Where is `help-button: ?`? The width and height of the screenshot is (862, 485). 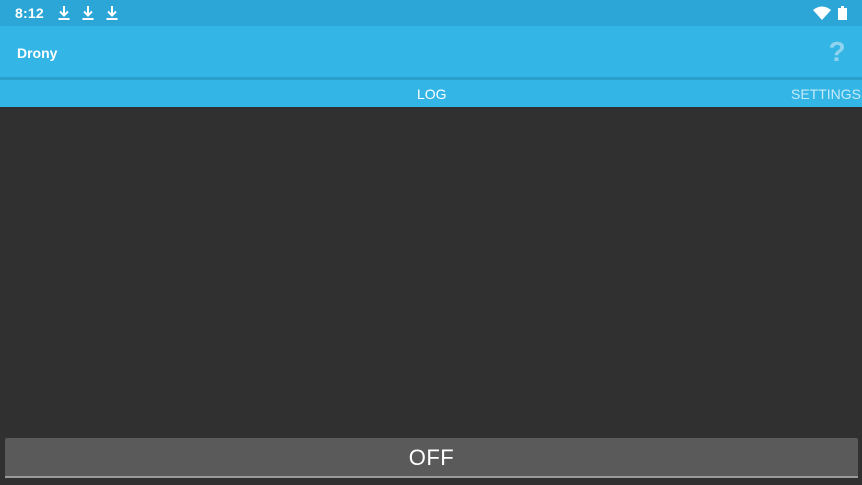
help-button: ? is located at coordinates (837, 52).